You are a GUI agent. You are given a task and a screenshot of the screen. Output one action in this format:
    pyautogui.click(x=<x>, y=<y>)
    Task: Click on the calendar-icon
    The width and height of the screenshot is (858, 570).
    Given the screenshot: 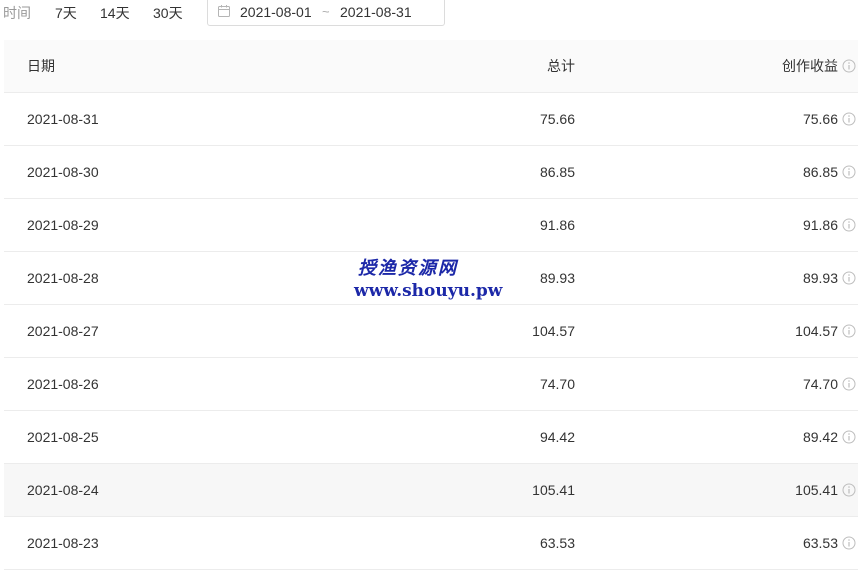 What is the action you would take?
    pyautogui.click(x=224, y=11)
    